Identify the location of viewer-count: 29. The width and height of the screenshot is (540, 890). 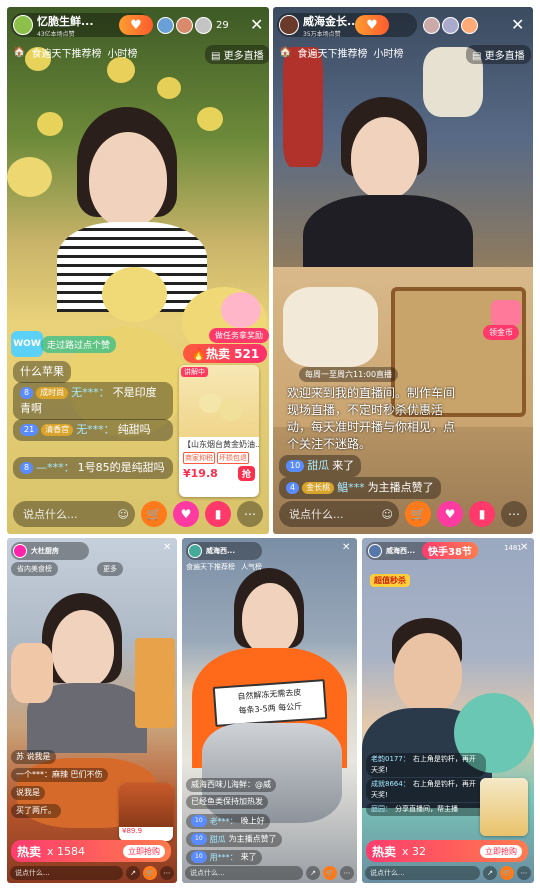
(222, 25).